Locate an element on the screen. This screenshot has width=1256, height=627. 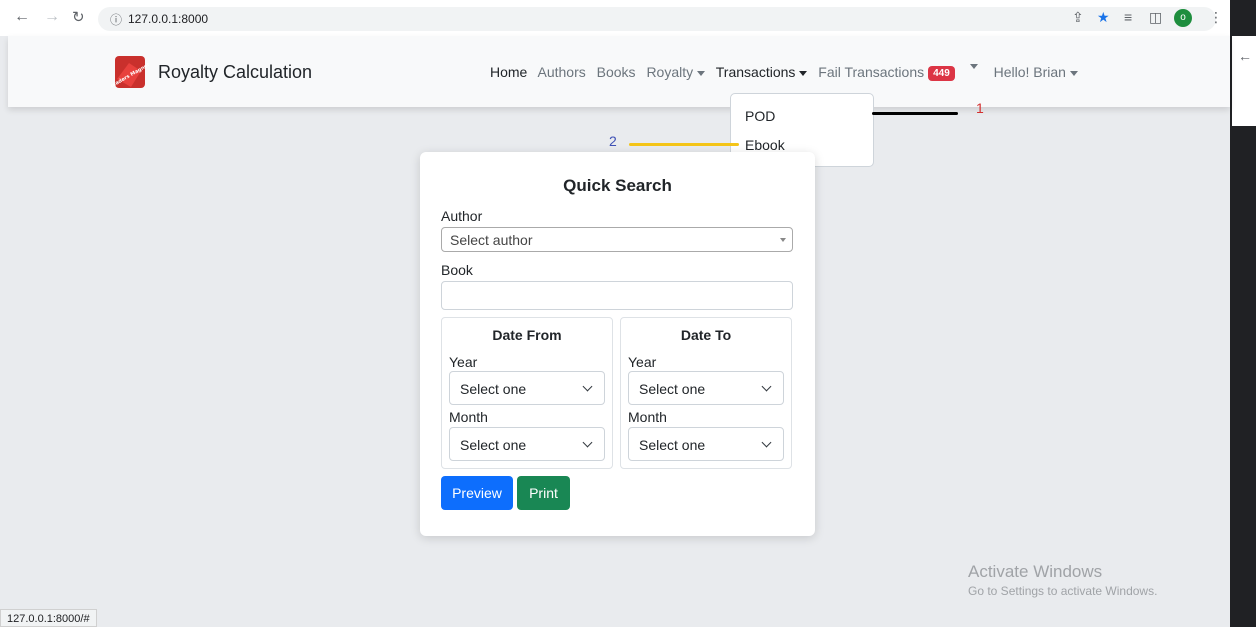
date-to-month-label: Month is located at coordinates (647, 417).